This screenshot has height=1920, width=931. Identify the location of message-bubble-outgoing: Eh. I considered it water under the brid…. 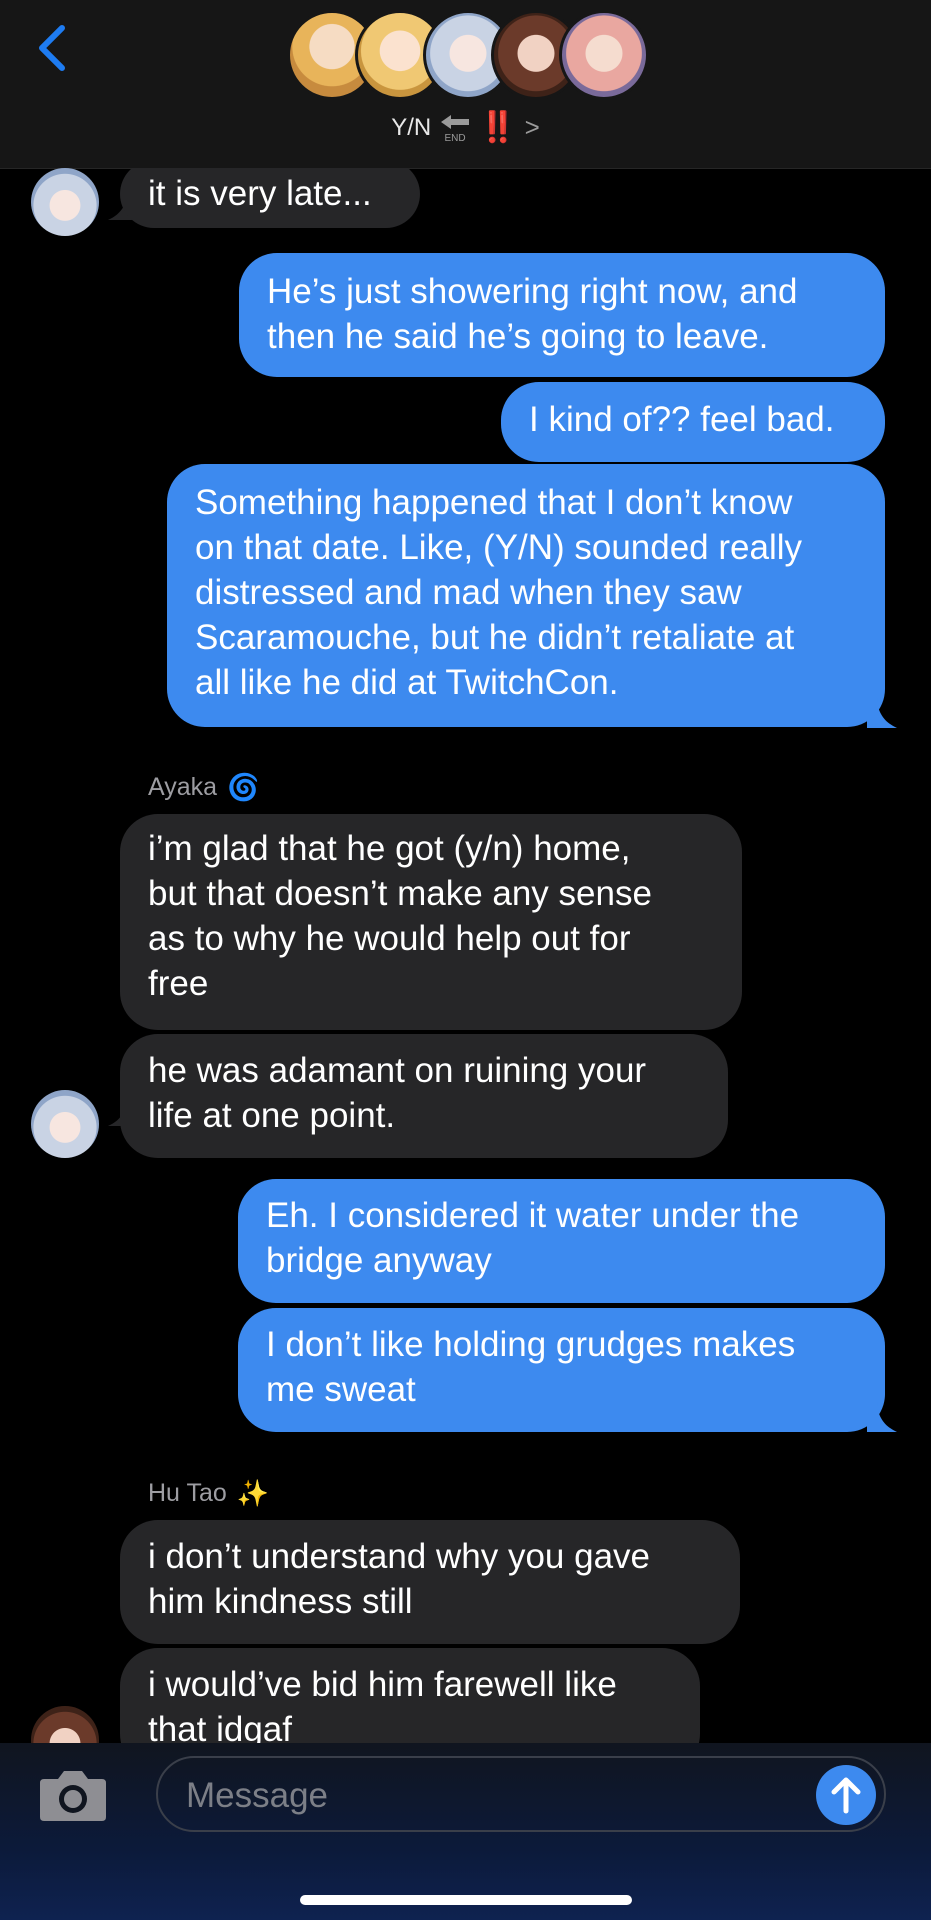
(561, 1241).